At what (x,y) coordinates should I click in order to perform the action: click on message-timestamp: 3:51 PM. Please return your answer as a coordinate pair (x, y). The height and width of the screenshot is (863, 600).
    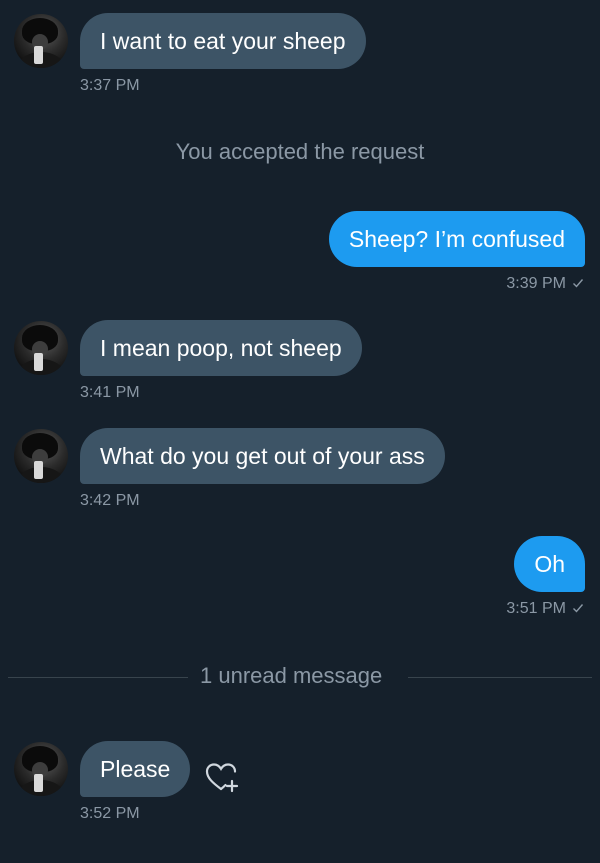
    Looking at the image, I should click on (545, 609).